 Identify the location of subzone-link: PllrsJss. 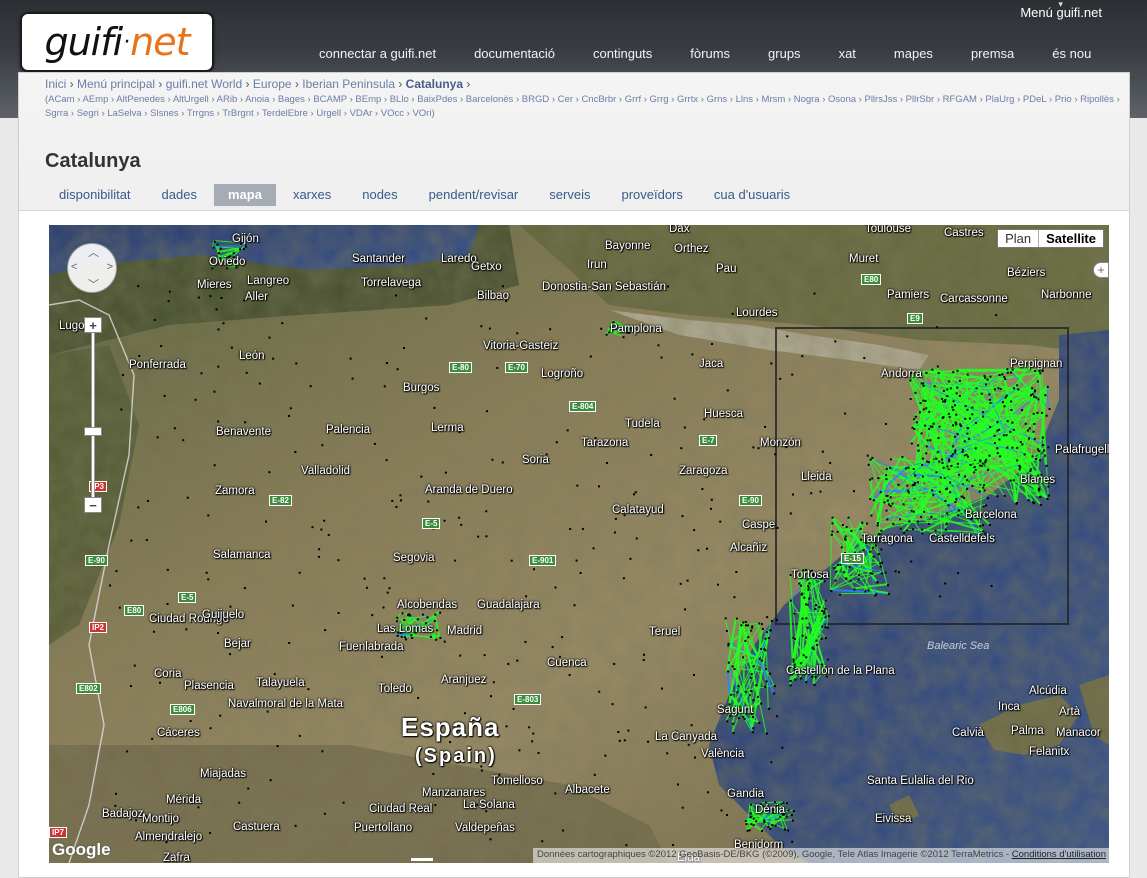
(880, 99).